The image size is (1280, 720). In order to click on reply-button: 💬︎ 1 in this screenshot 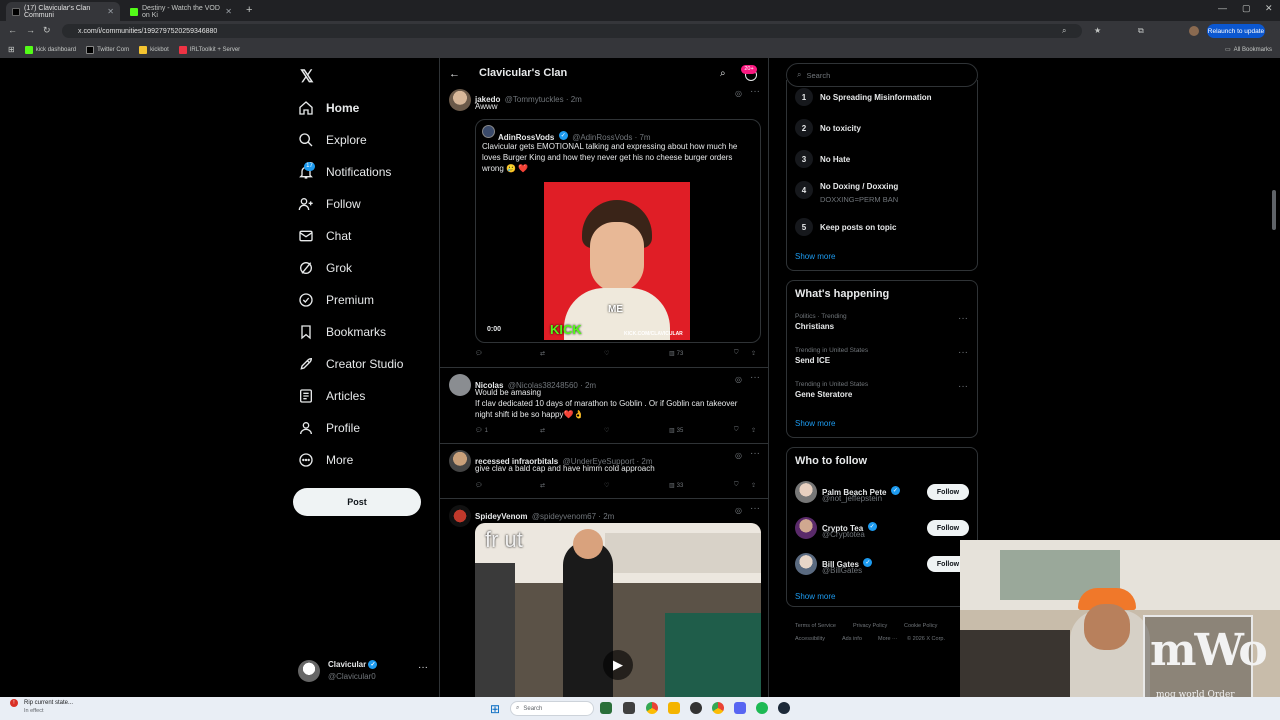, I will do `click(481, 431)`.